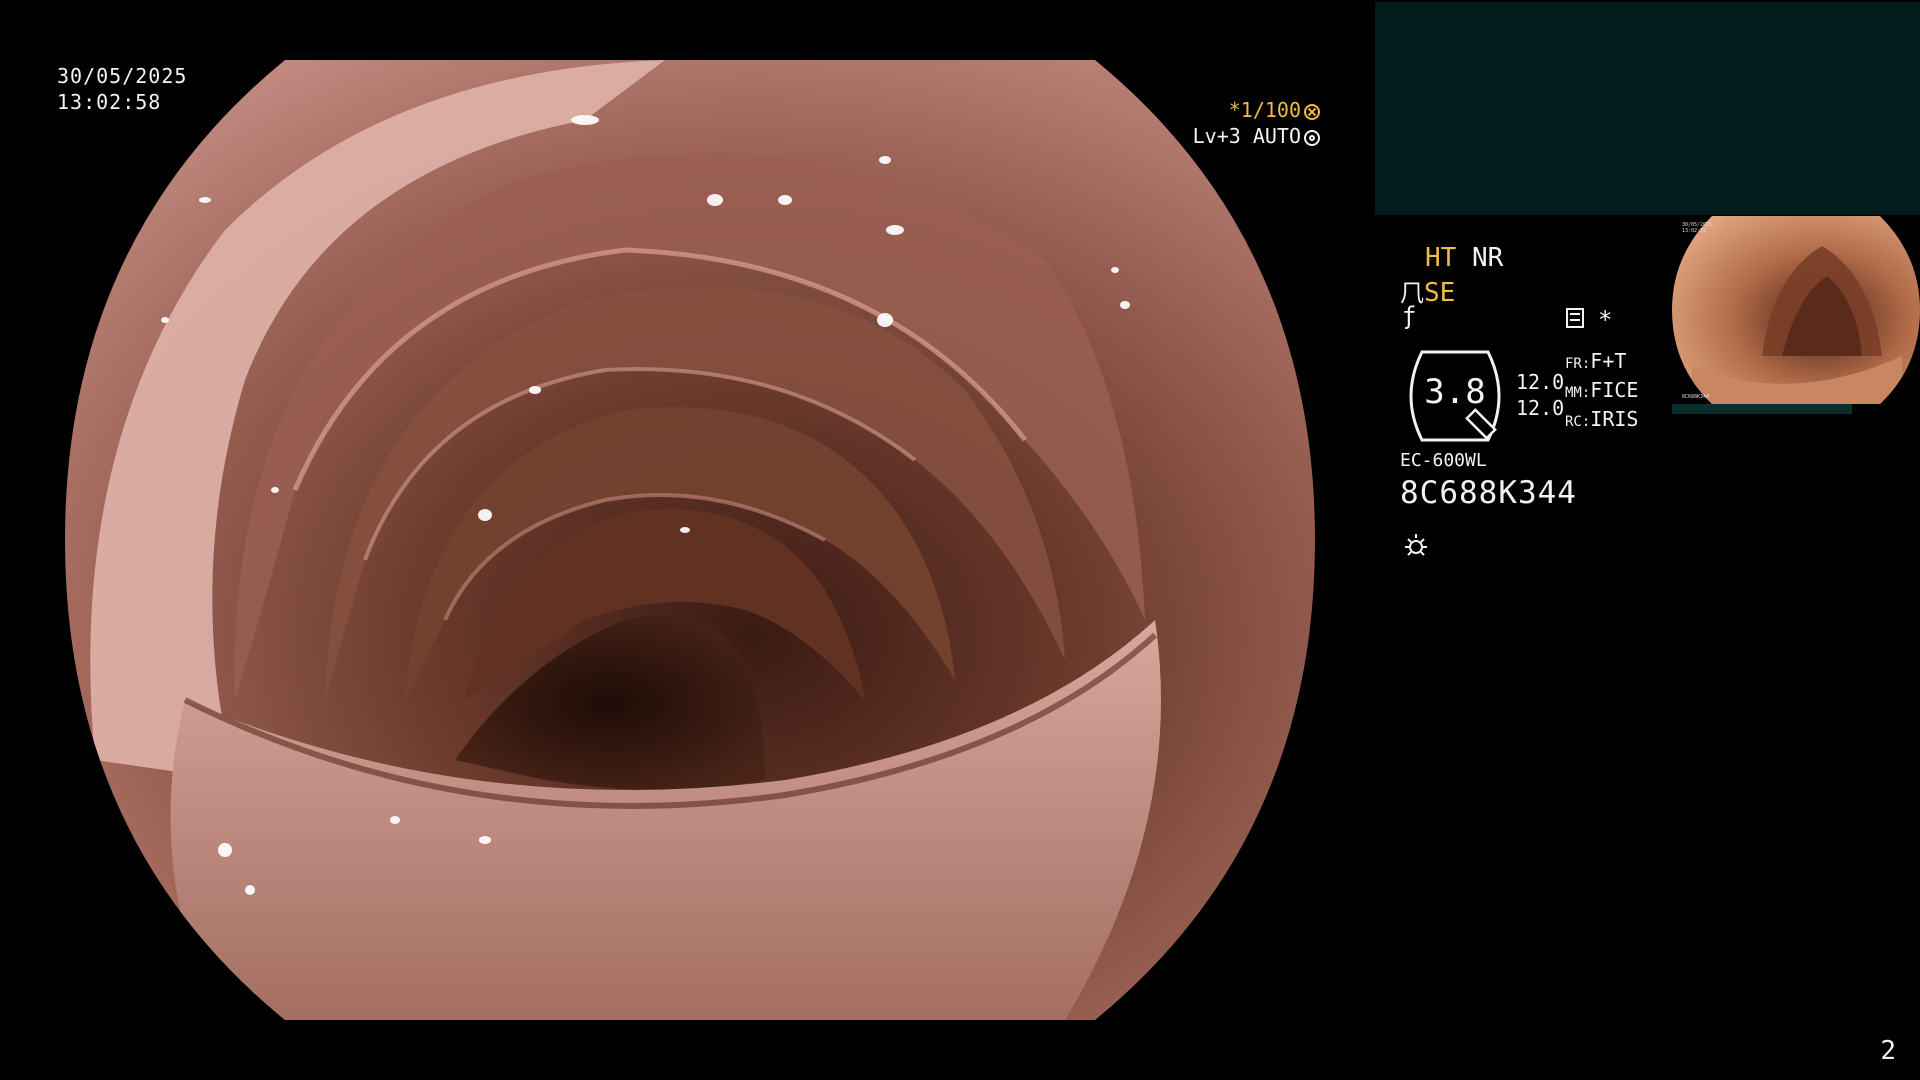  I want to click on light-mode: AUTO, so click(1276, 136).